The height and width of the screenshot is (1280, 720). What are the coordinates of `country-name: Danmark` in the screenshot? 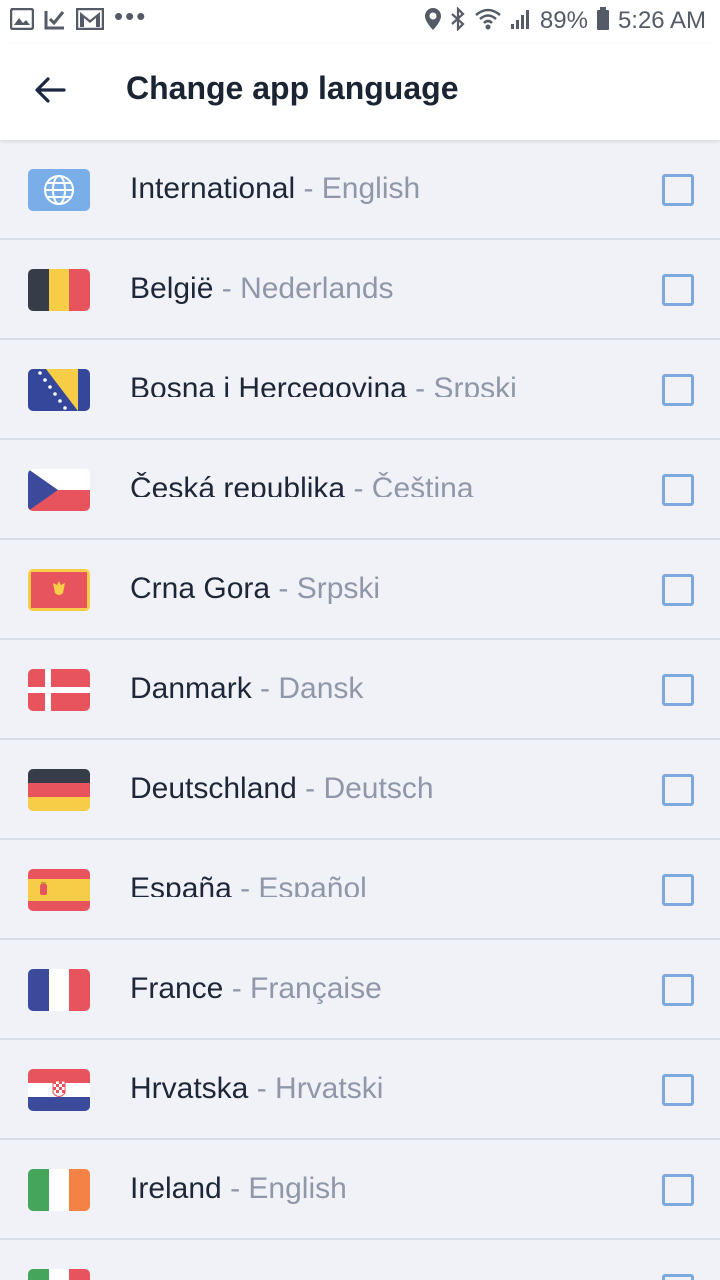 It's located at (191, 688).